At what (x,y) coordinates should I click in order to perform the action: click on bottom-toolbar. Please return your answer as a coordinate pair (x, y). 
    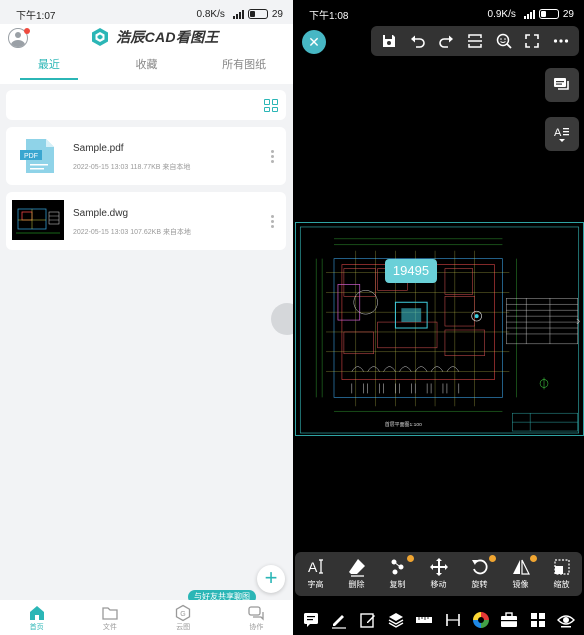
    Looking at the image, I should click on (438, 619).